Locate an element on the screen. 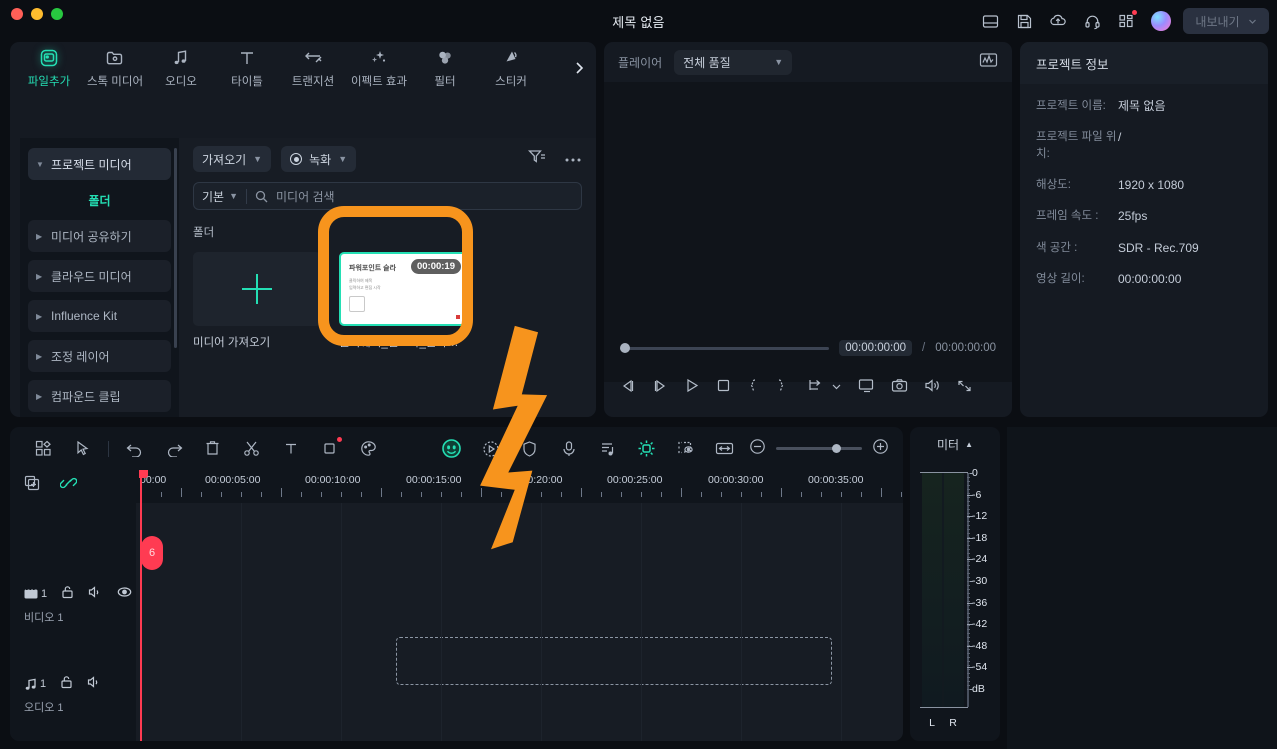  tab-effects: 이펙트 효과 is located at coordinates (379, 68).